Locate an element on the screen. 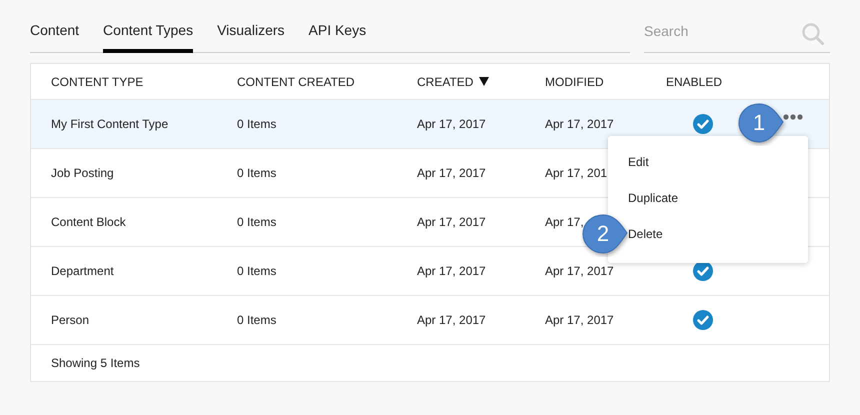 This screenshot has width=860, height=415. sort-down-icon is located at coordinates (484, 81).